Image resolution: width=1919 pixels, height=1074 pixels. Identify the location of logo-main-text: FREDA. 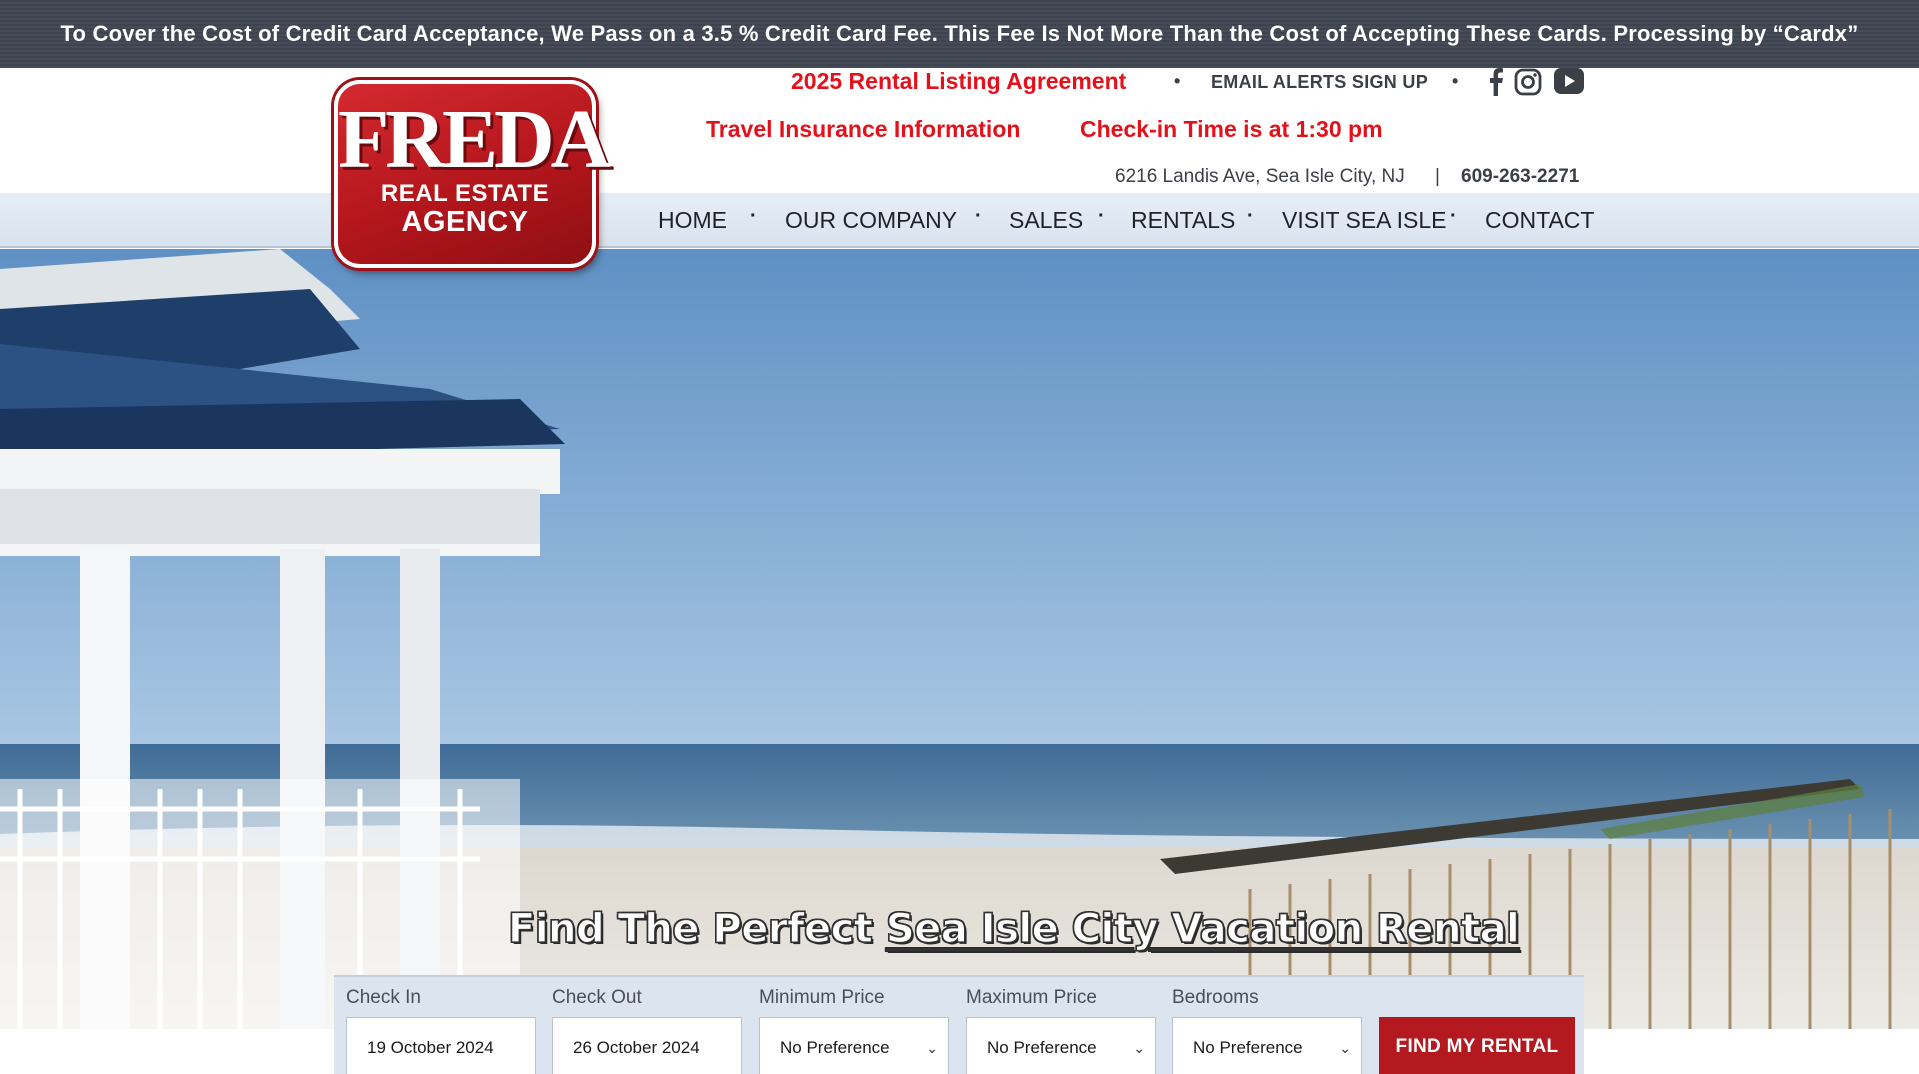
(474, 139).